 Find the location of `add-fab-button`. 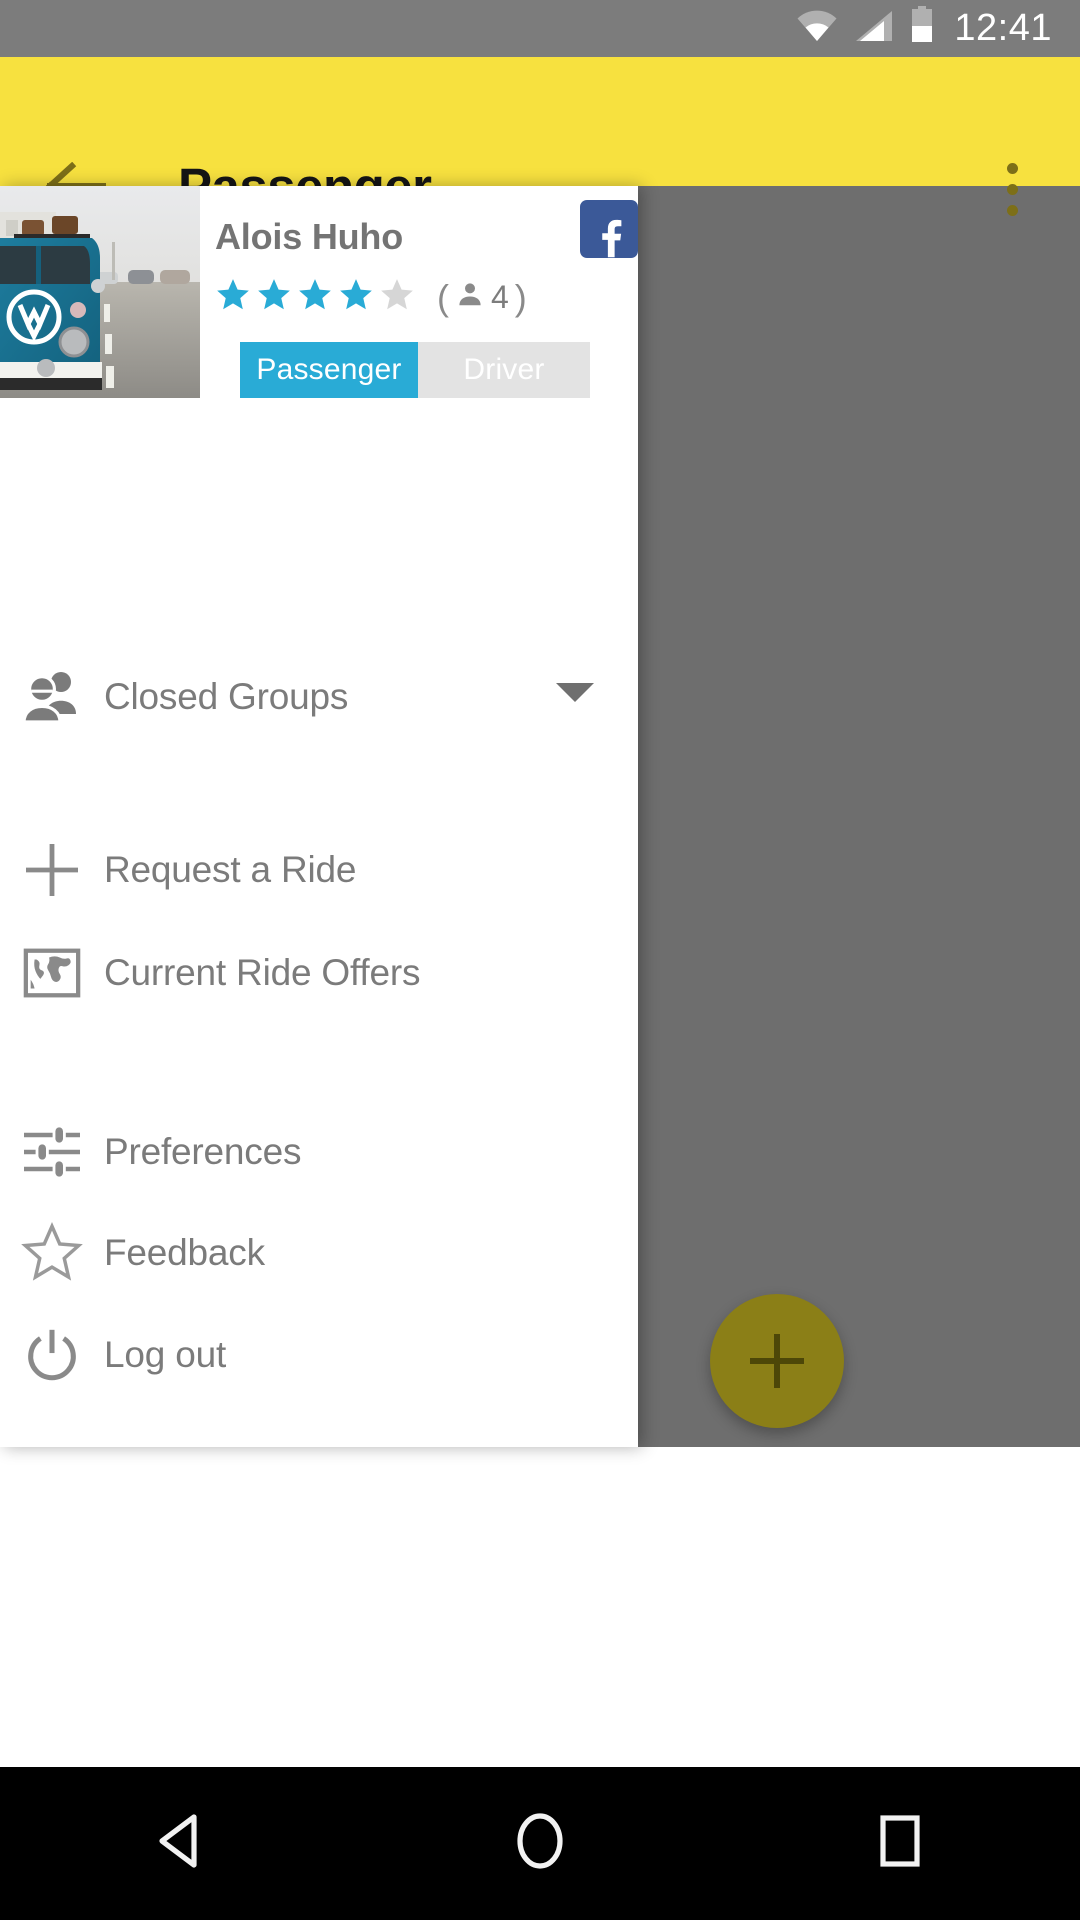

add-fab-button is located at coordinates (777, 1361).